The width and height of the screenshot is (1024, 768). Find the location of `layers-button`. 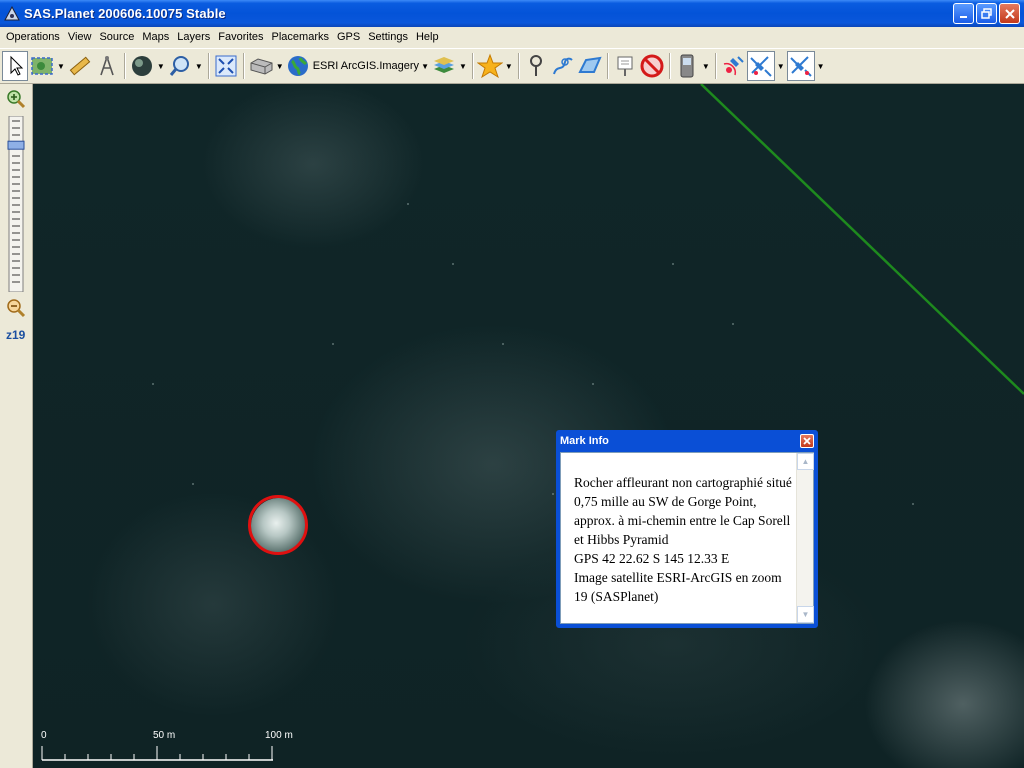

layers-button is located at coordinates (444, 66).